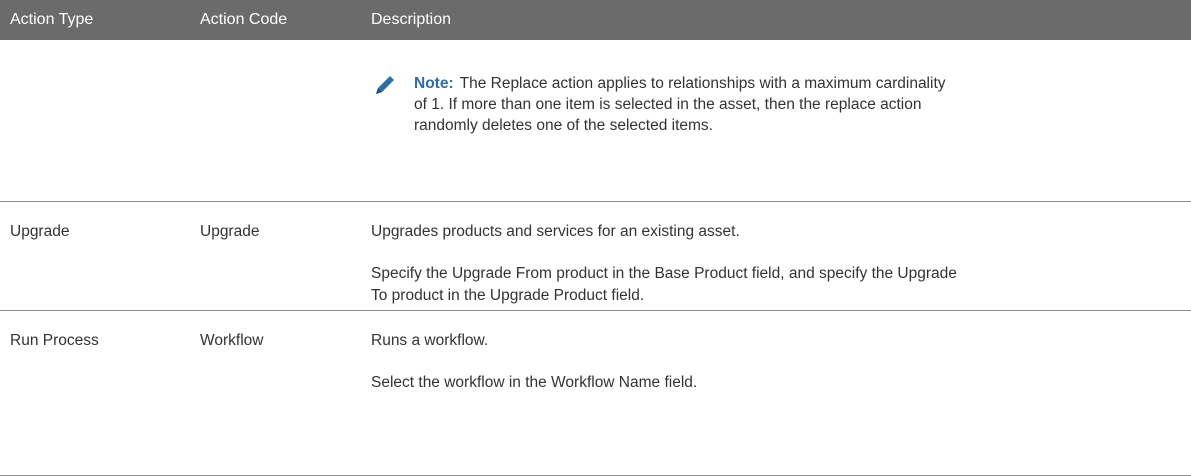 This screenshot has height=476, width=1191. Describe the element at coordinates (232, 340) in the screenshot. I see `cell-action-code: Workflow` at that location.